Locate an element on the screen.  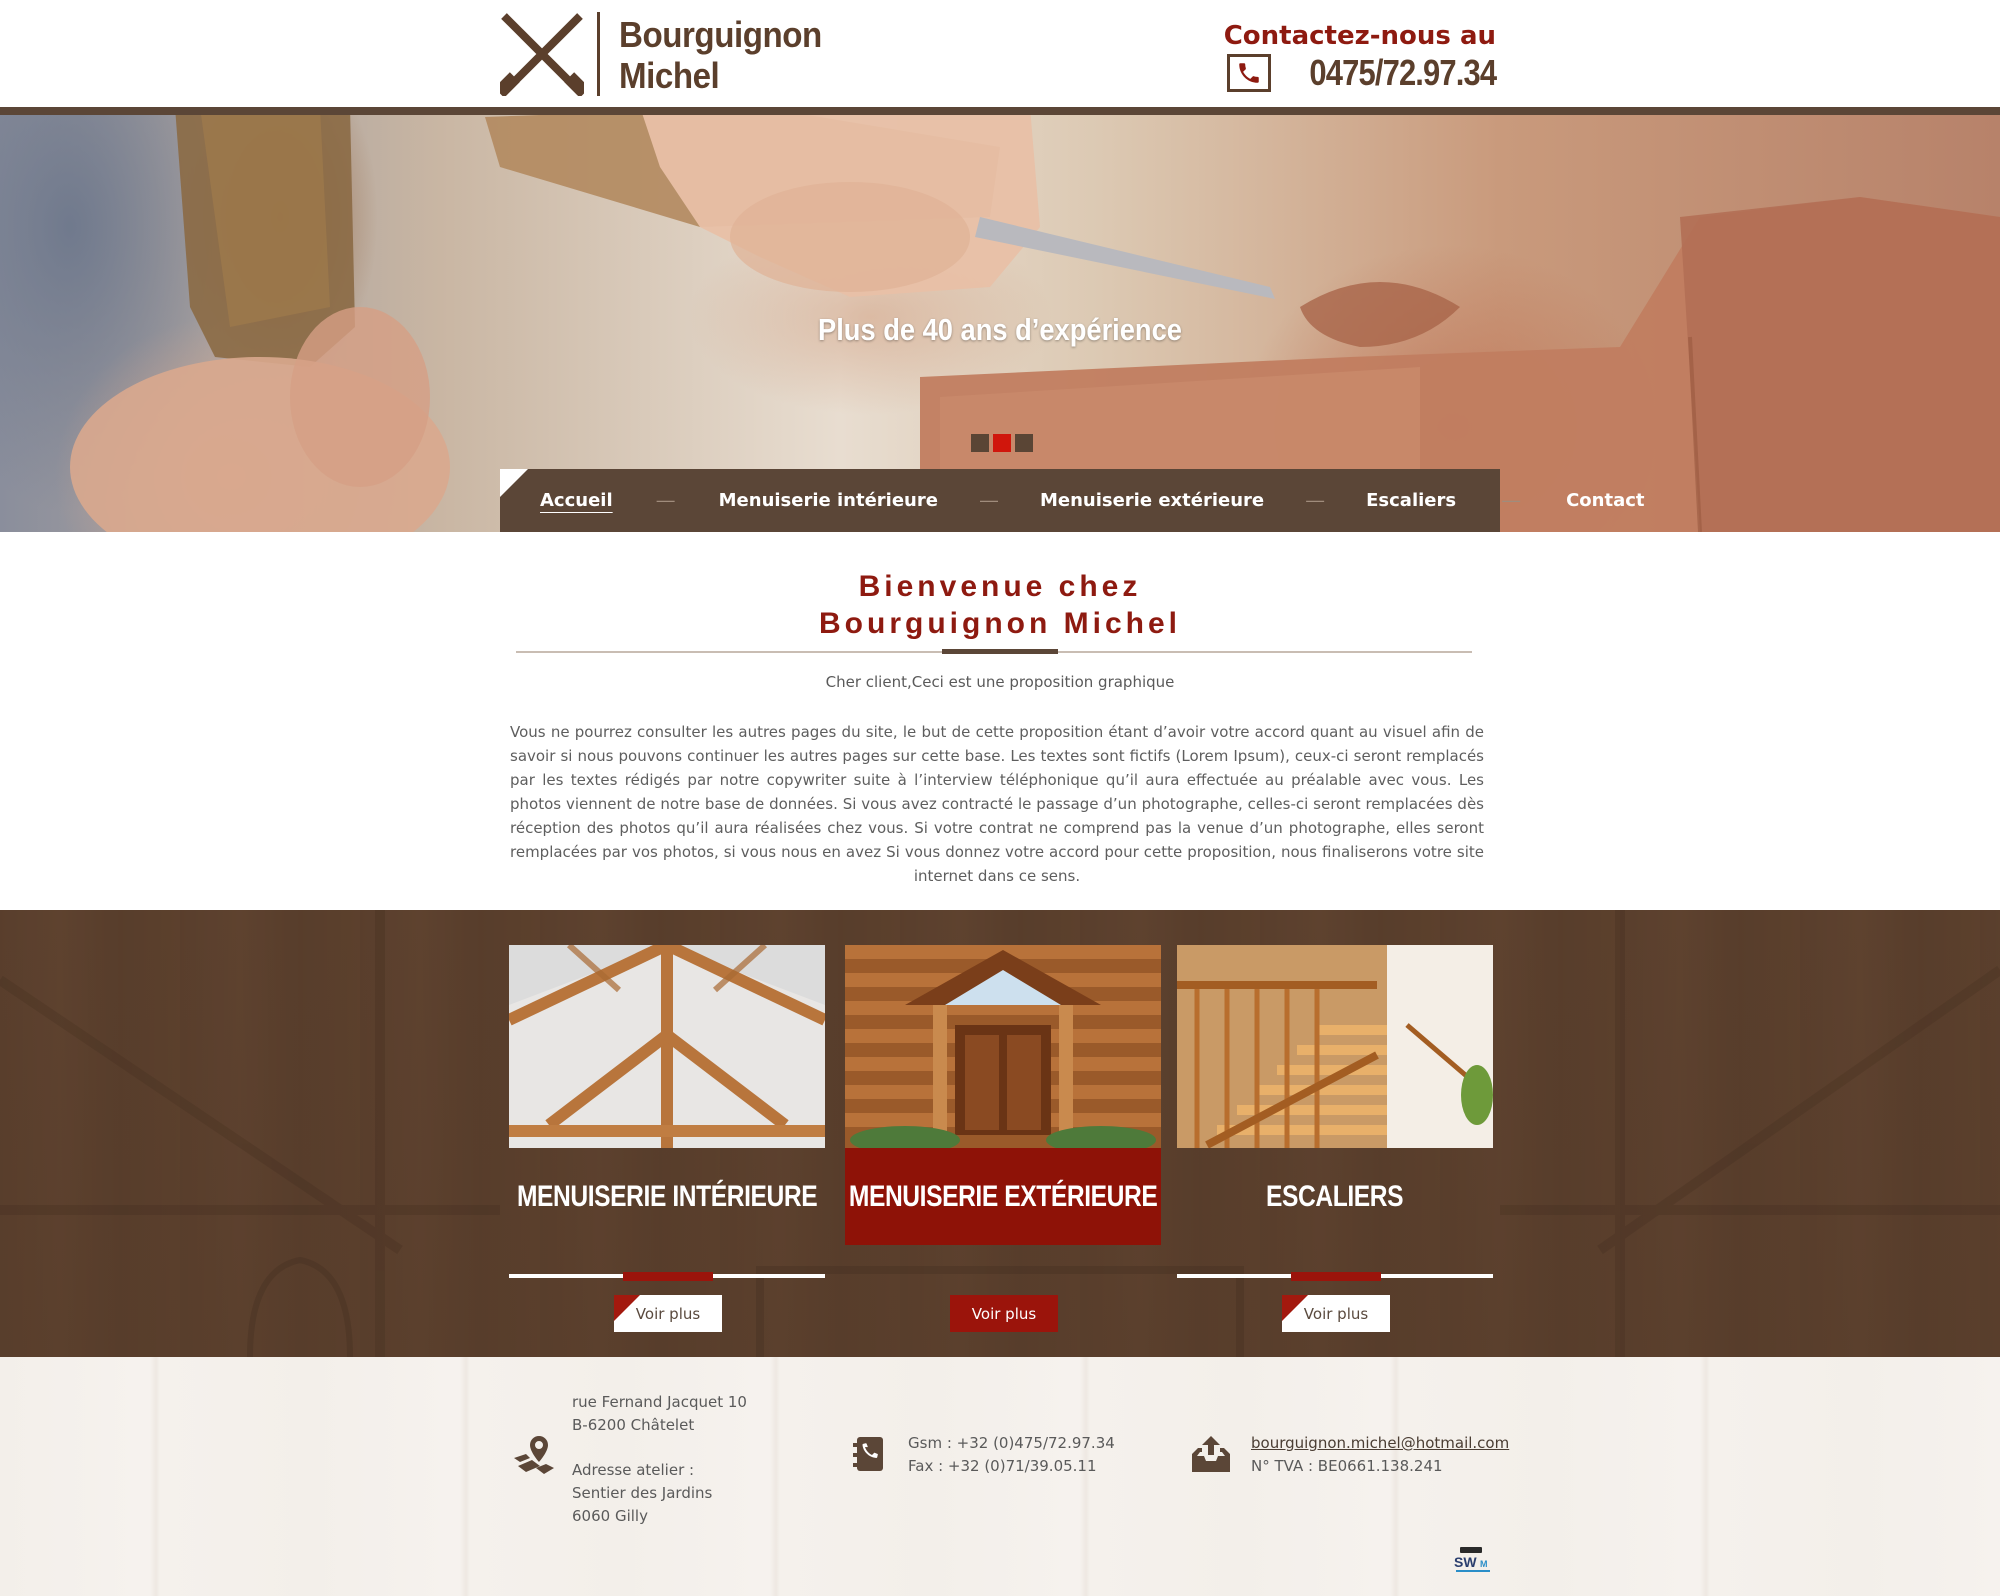
service-card-menuiserie-exterieure: MENUISERIE EXTÉRIEURE is located at coordinates (1003, 1095).